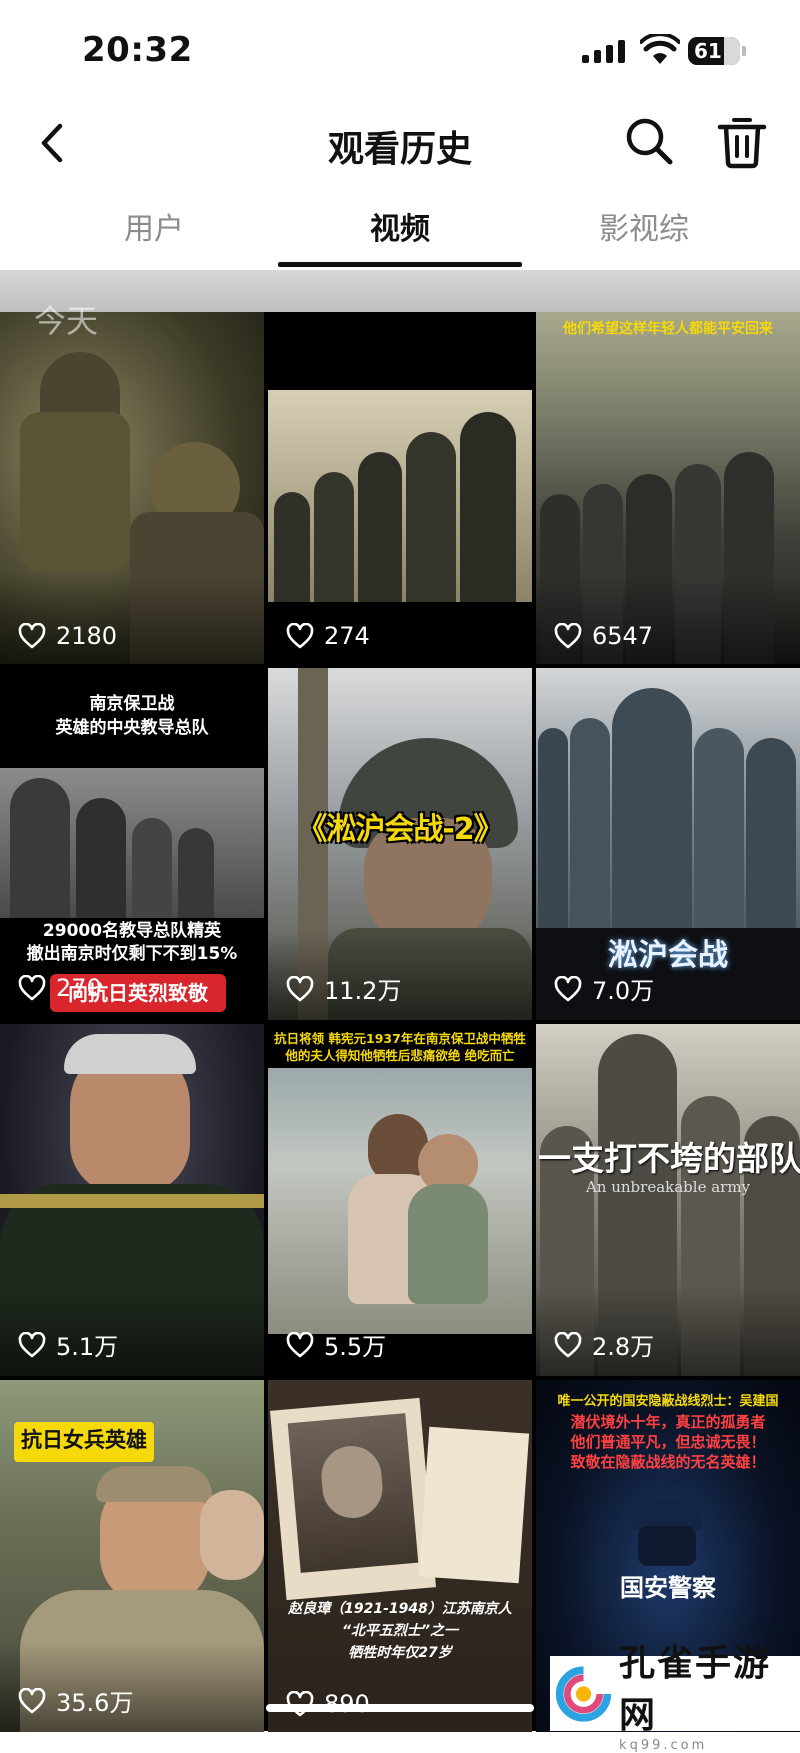  Describe the element at coordinates (668, 329) in the screenshot. I see `video-caption: 他们希望这样年轻人都能平安回来` at that location.